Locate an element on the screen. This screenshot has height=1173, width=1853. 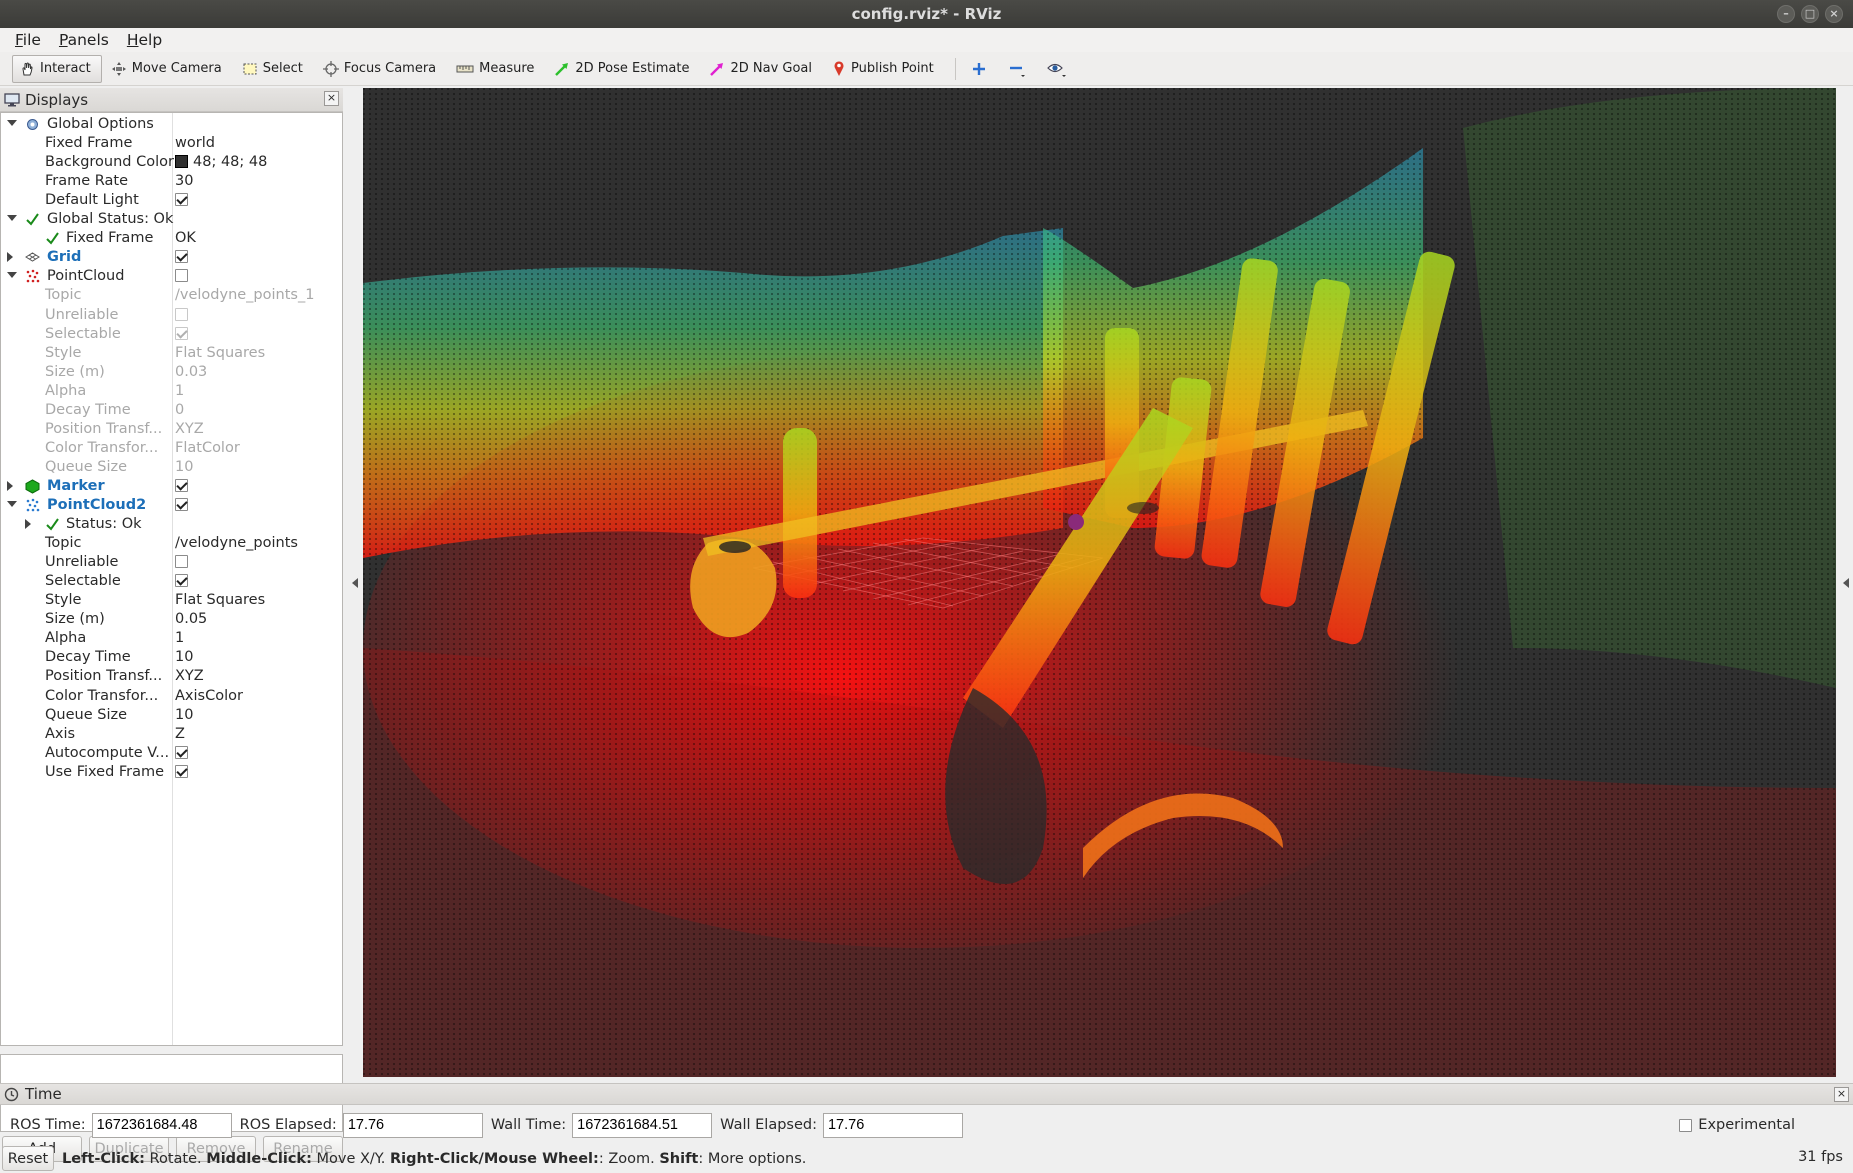
tool-move-camera: Move Camera is located at coordinates (168, 69).